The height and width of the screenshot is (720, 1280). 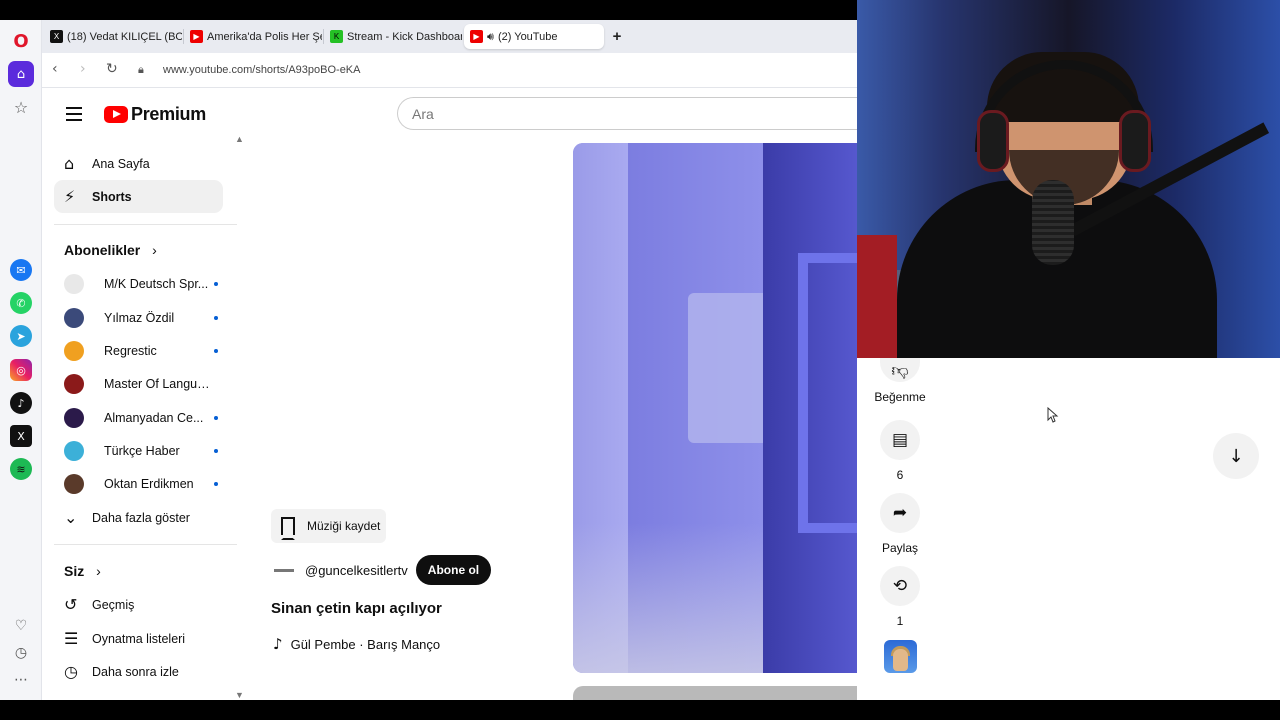 I want to click on channel-avatar, so click(x=284, y=570).